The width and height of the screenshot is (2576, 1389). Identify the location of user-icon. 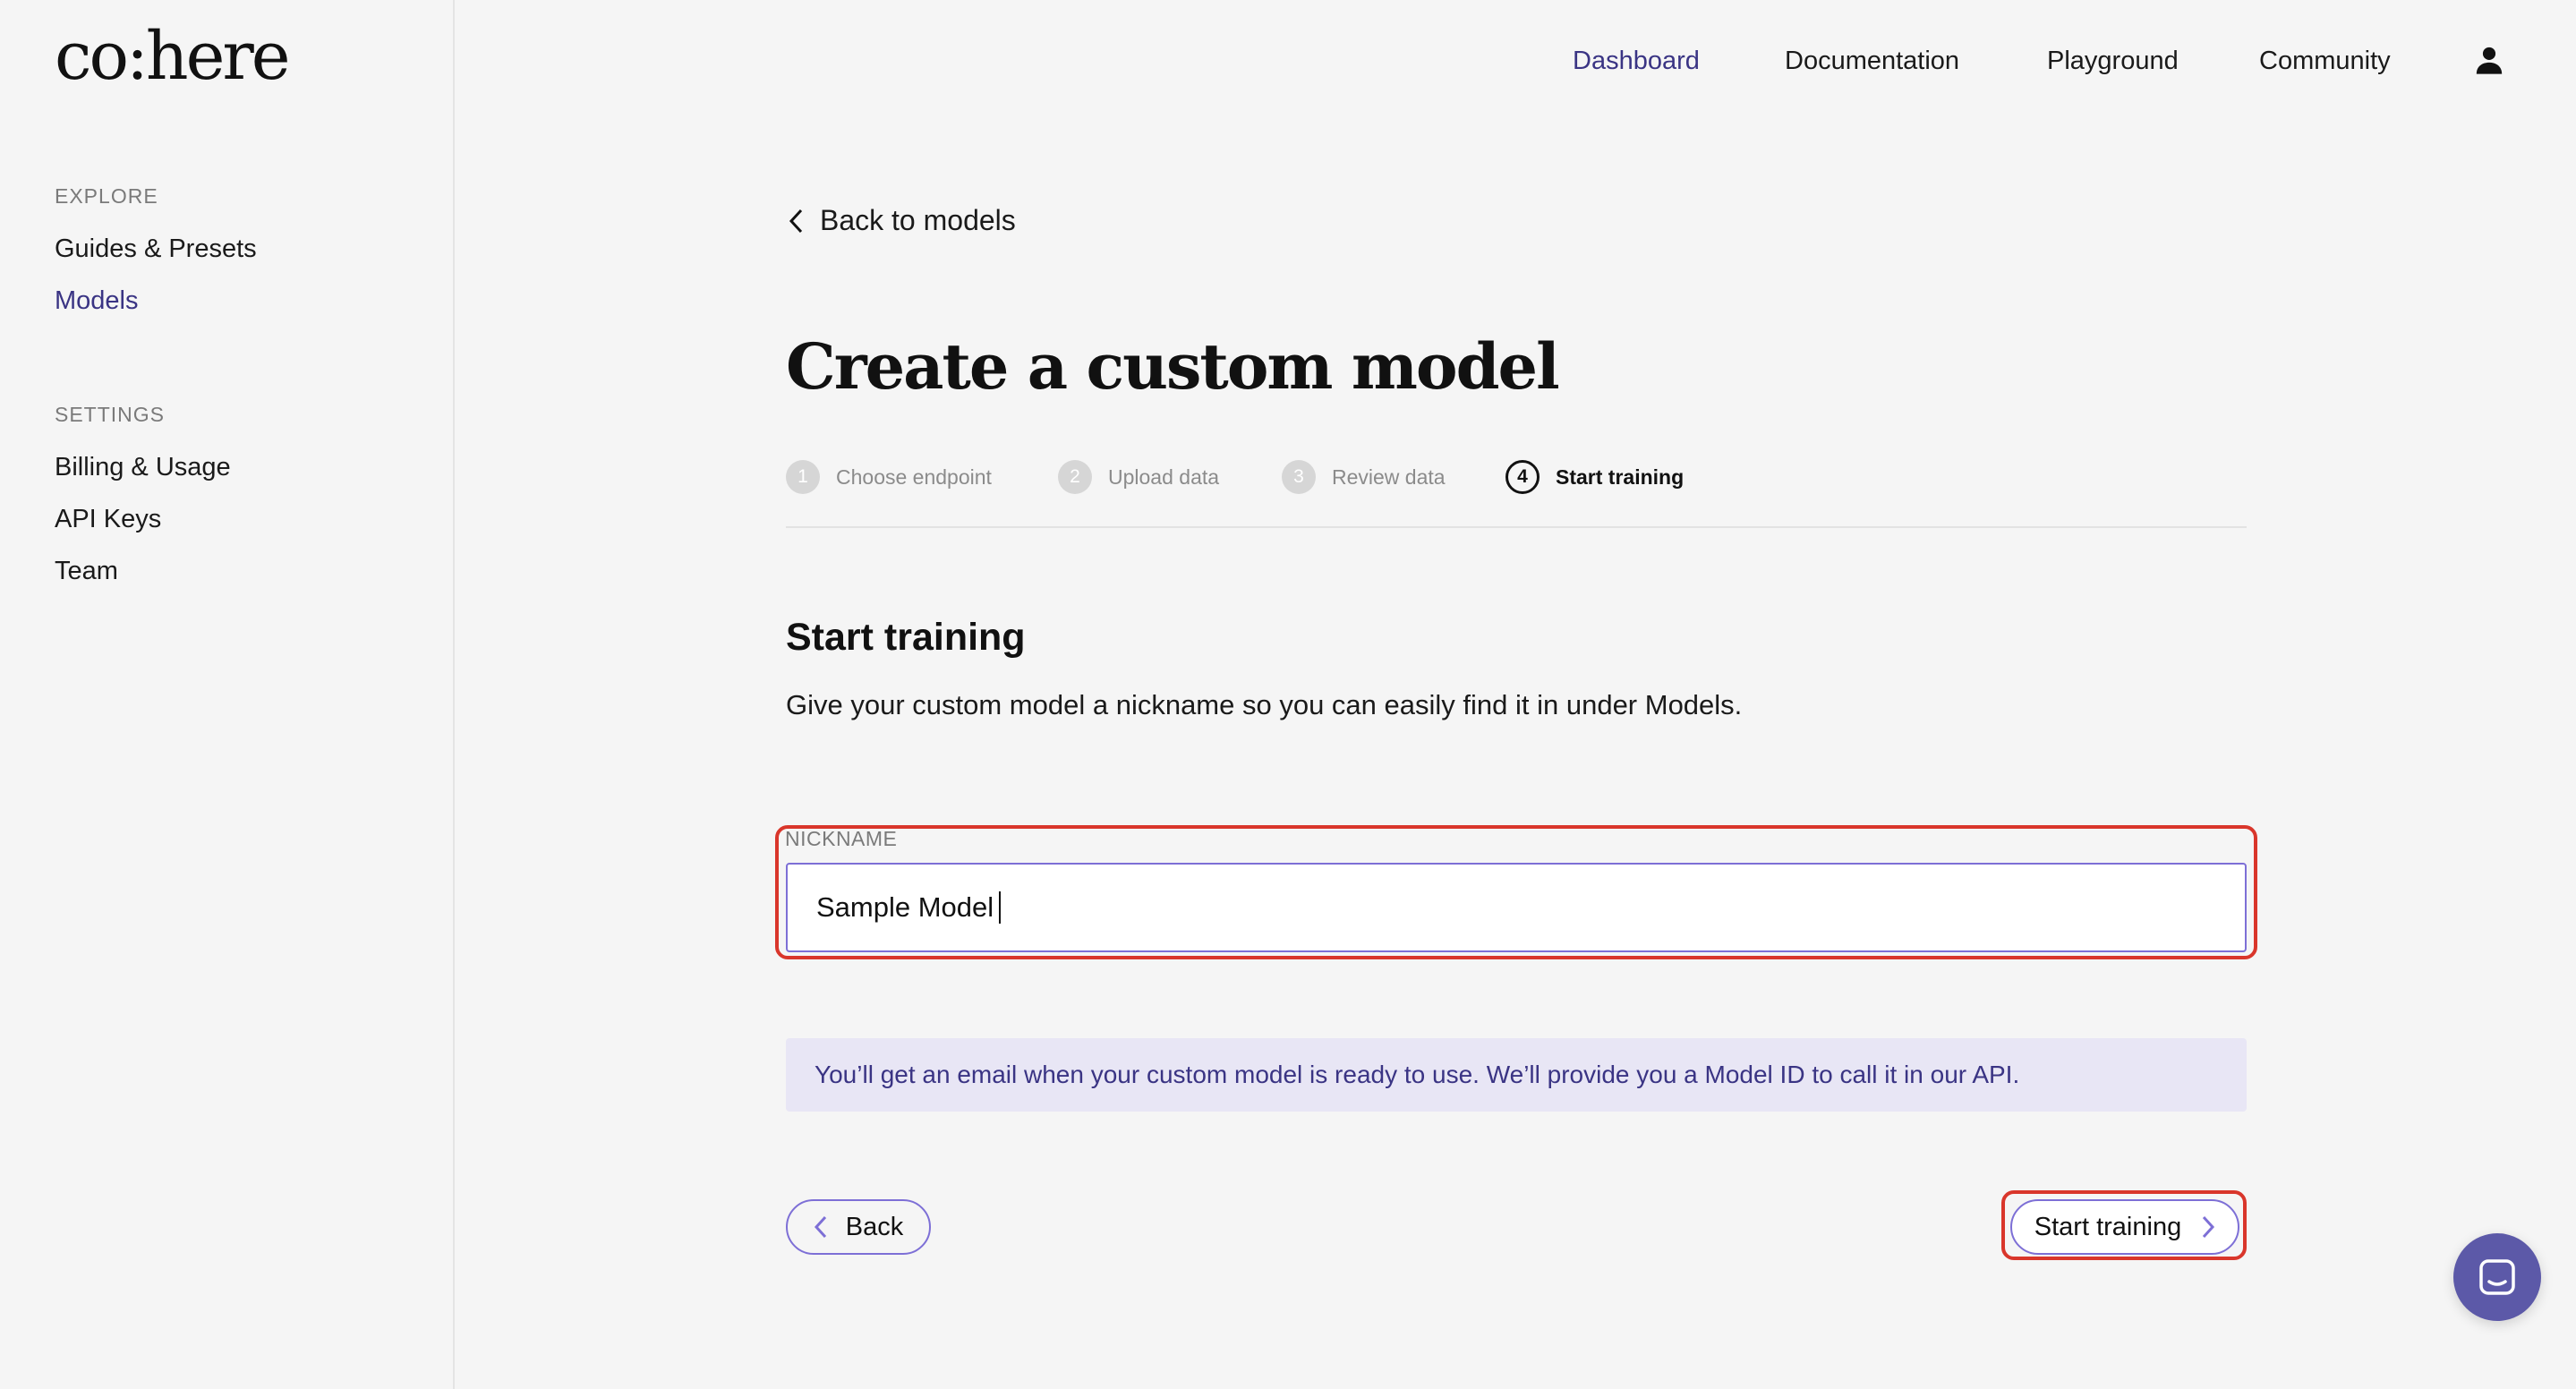
(2489, 60).